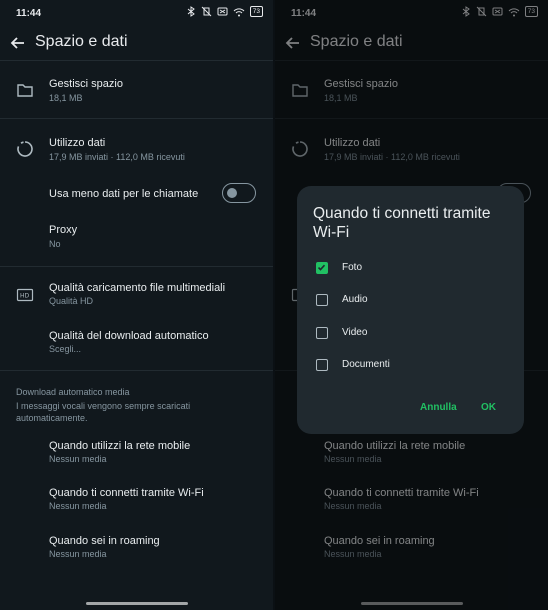 The width and height of the screenshot is (548, 610). I want to click on back-arrow-icon, so click(18, 43).